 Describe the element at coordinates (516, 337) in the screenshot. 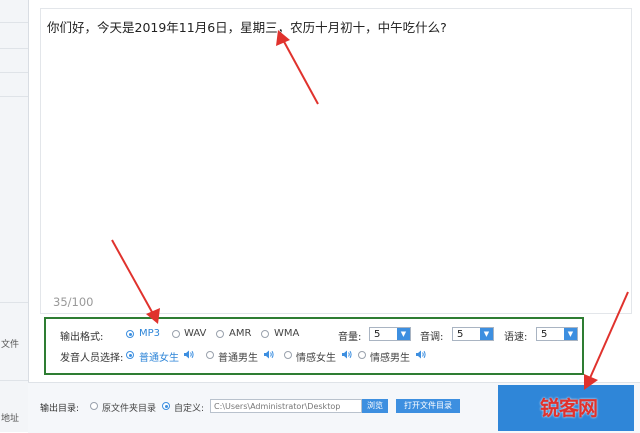

I see `speed-label: 语速:` at that location.